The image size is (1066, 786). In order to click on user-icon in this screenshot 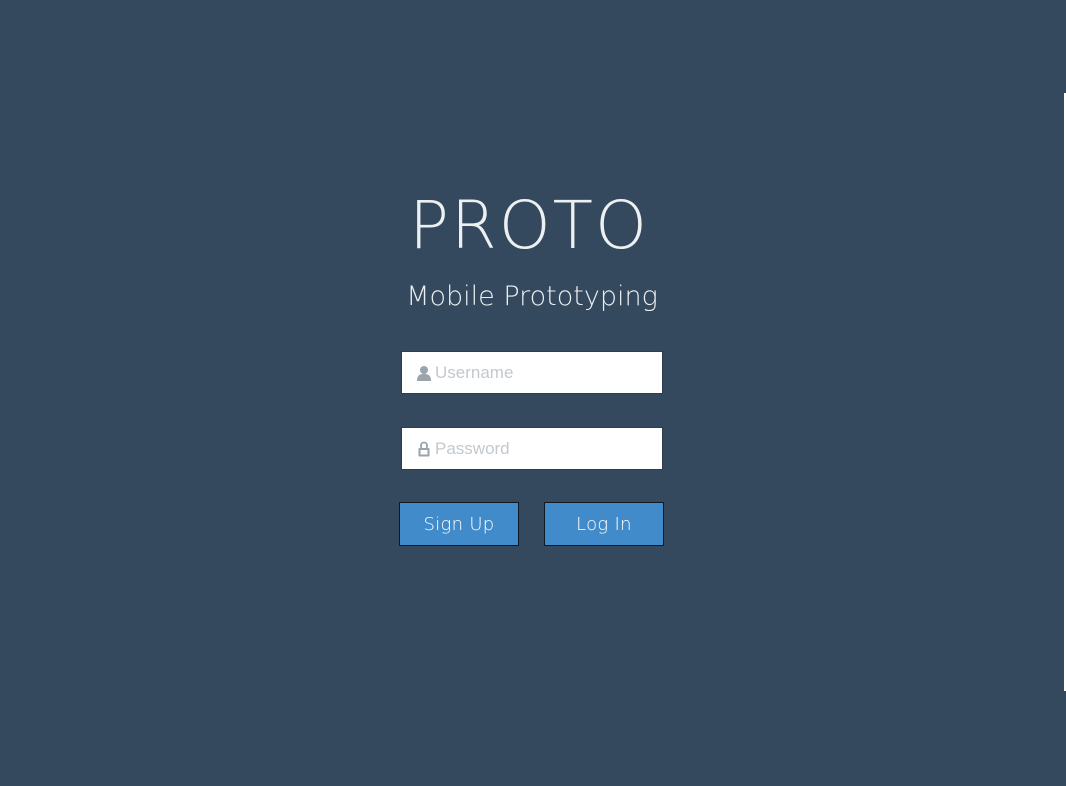, I will do `click(424, 373)`.